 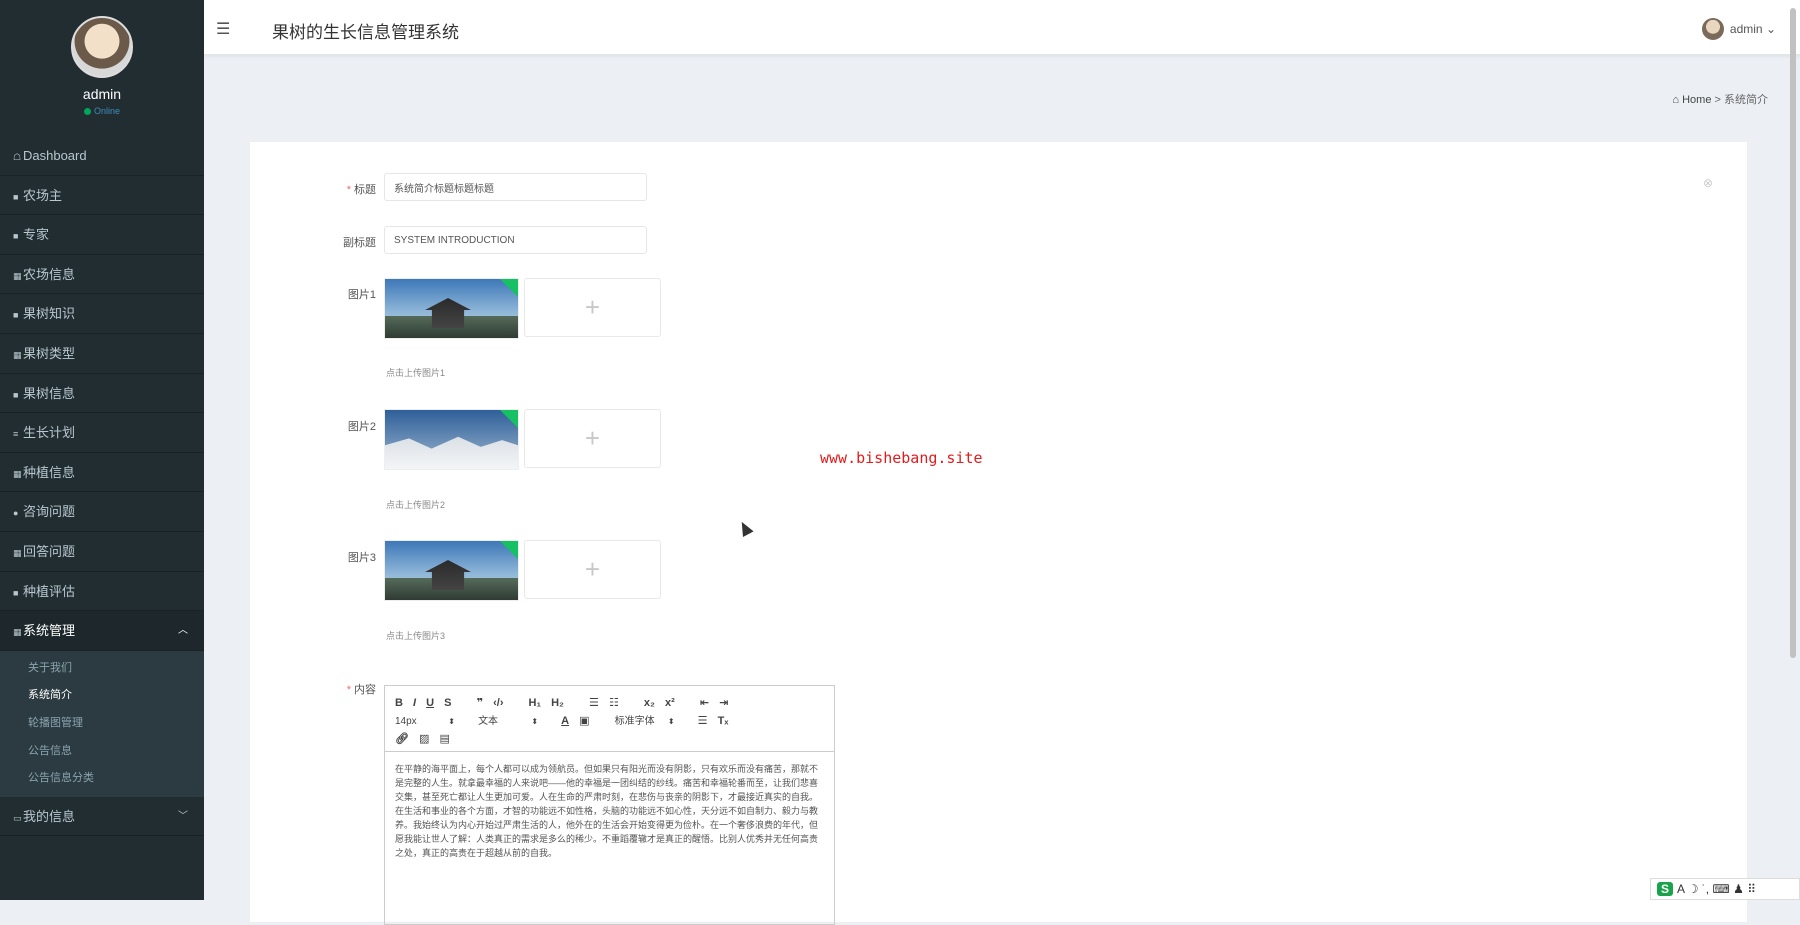 I want to click on image1-upload-button: +, so click(x=592, y=307).